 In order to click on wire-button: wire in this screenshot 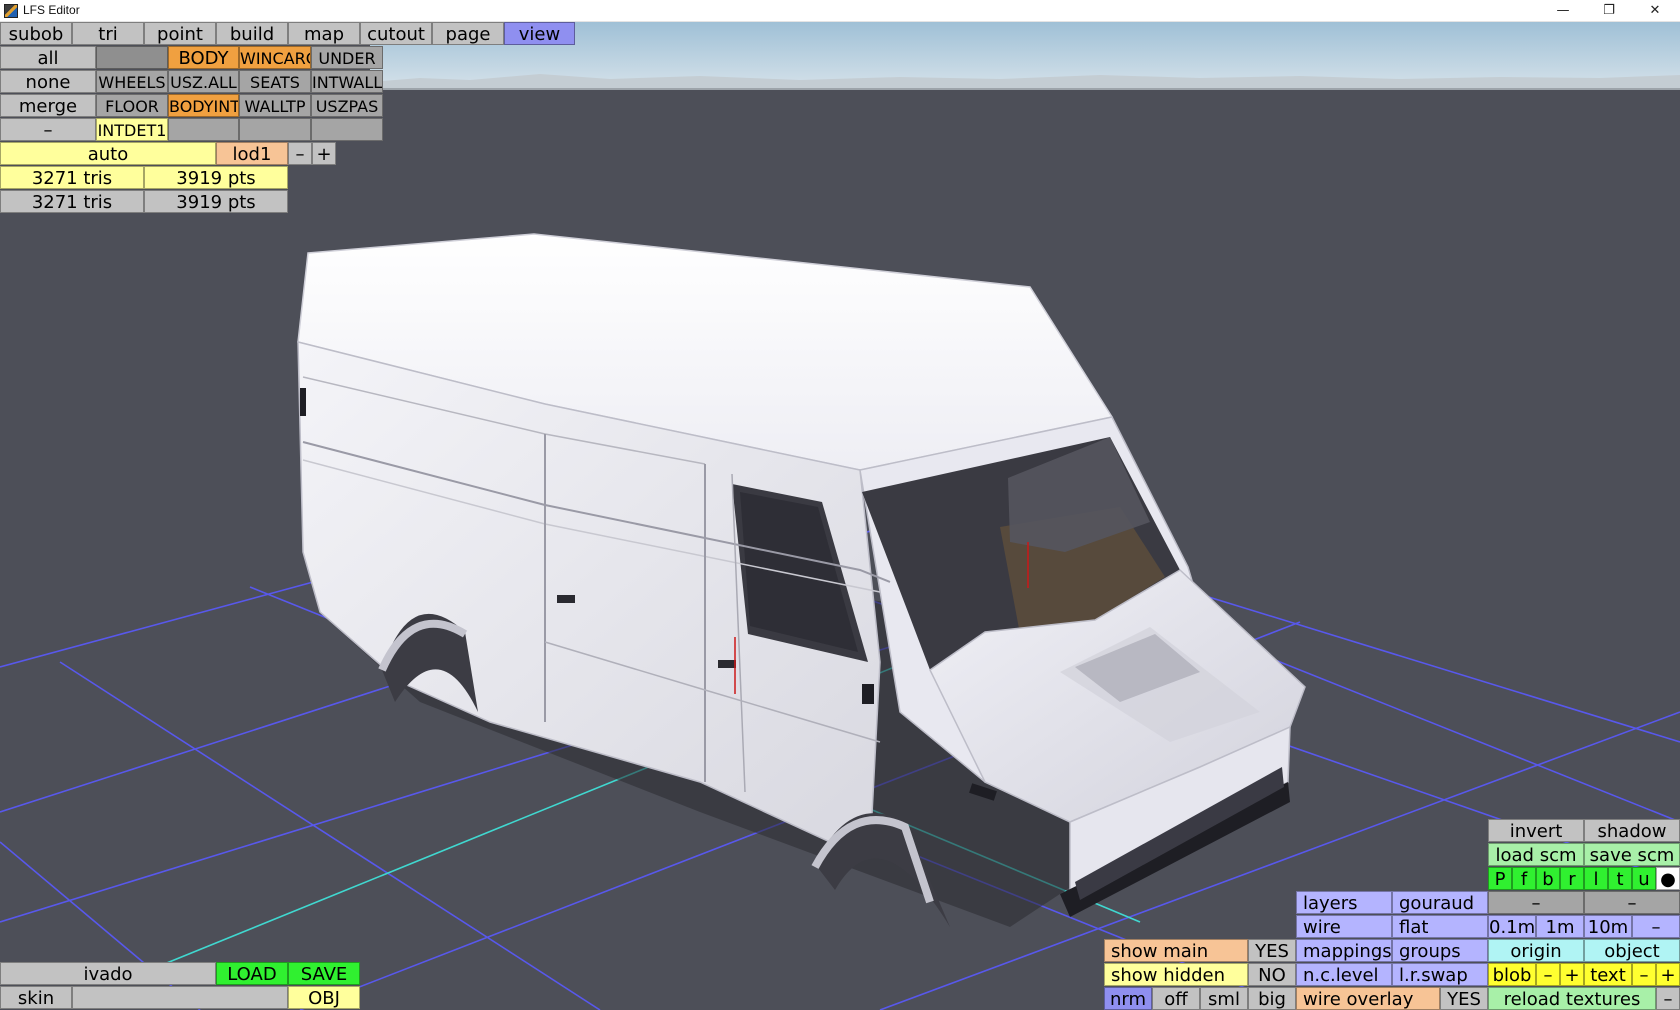, I will do `click(1344, 926)`.